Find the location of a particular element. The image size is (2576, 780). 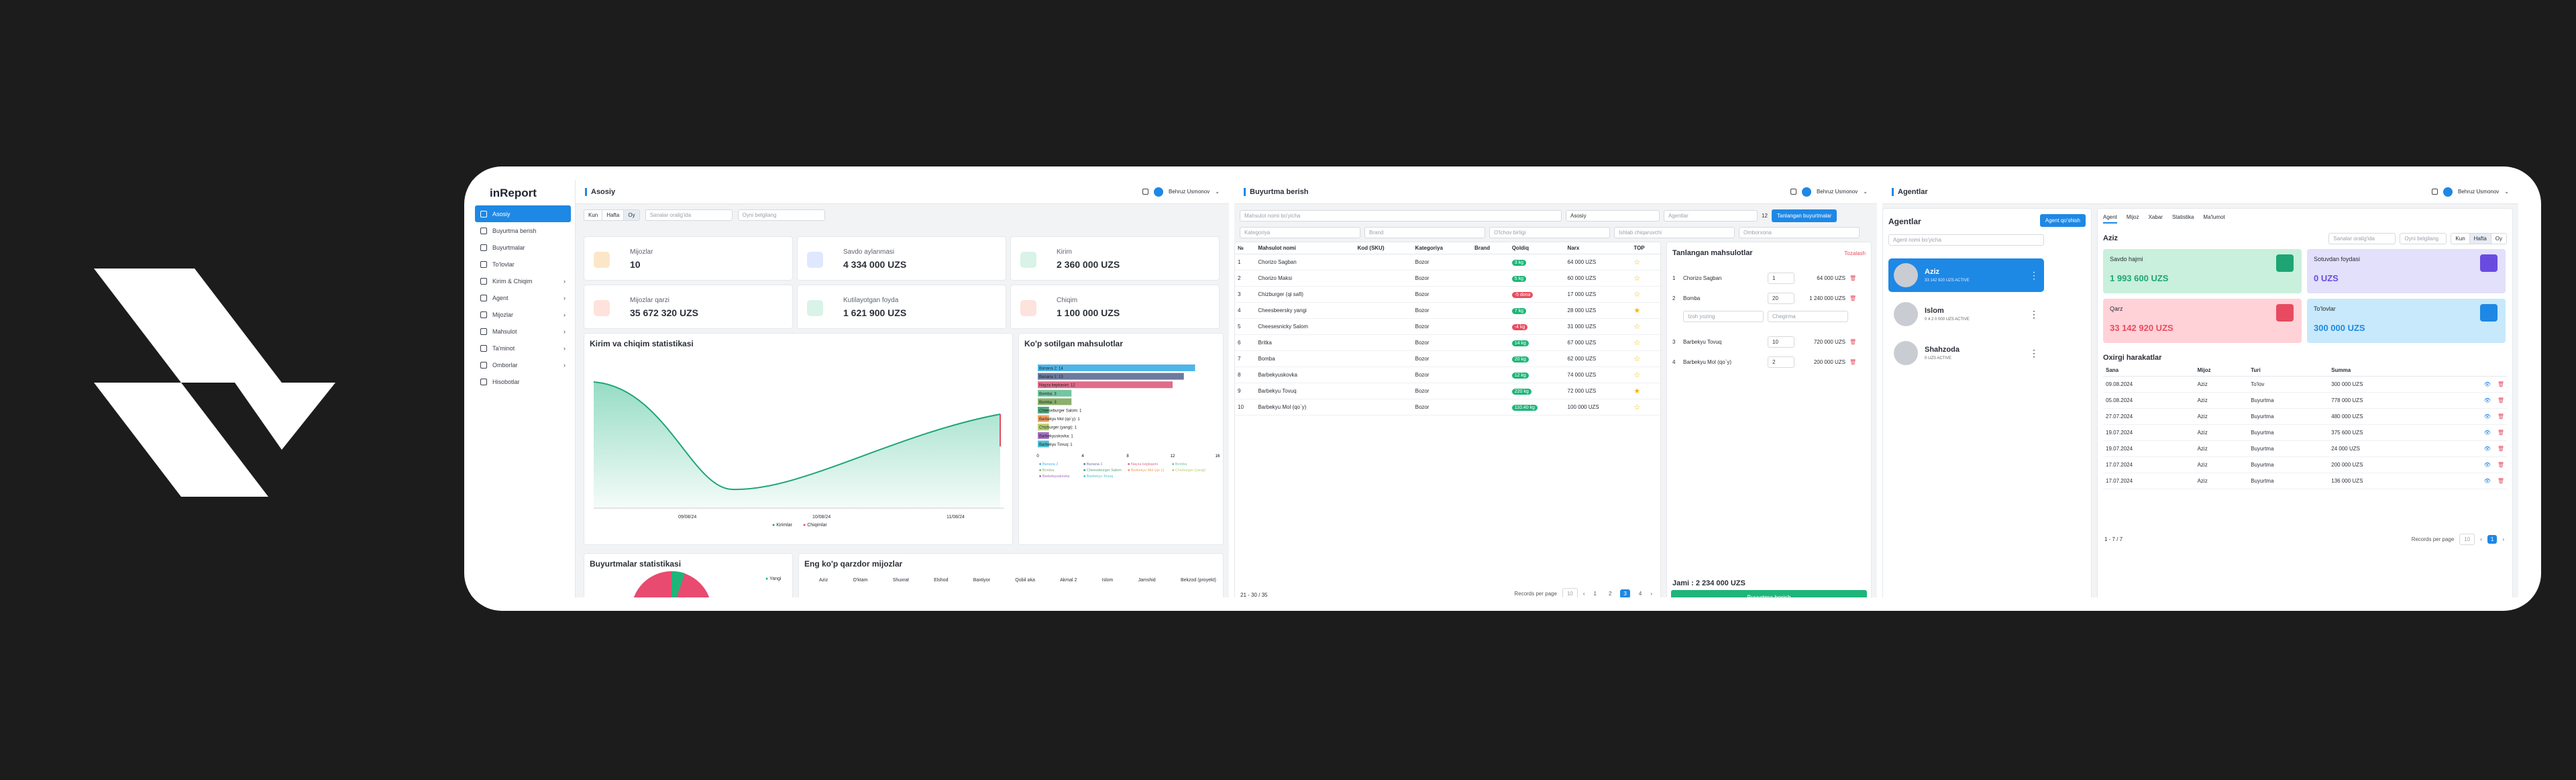

table-row: 1 Chorizo Sagban Bozor 3 kg 64 000 UZS ☆ is located at coordinates (1447, 262).